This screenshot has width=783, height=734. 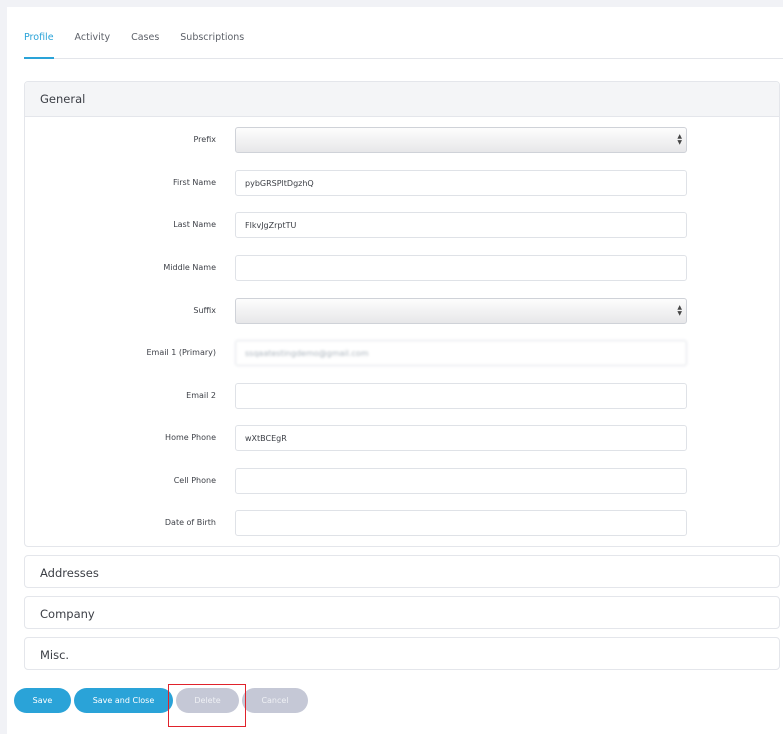 I want to click on suffix-label: Suffix, so click(x=204, y=310).